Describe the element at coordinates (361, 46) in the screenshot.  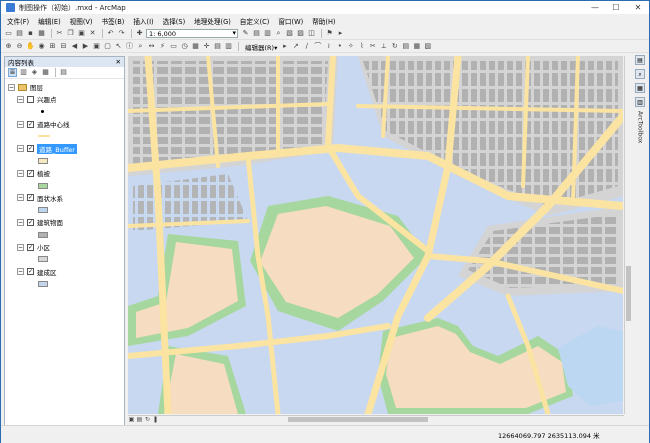
I see `reshape-icon: ⌇` at that location.